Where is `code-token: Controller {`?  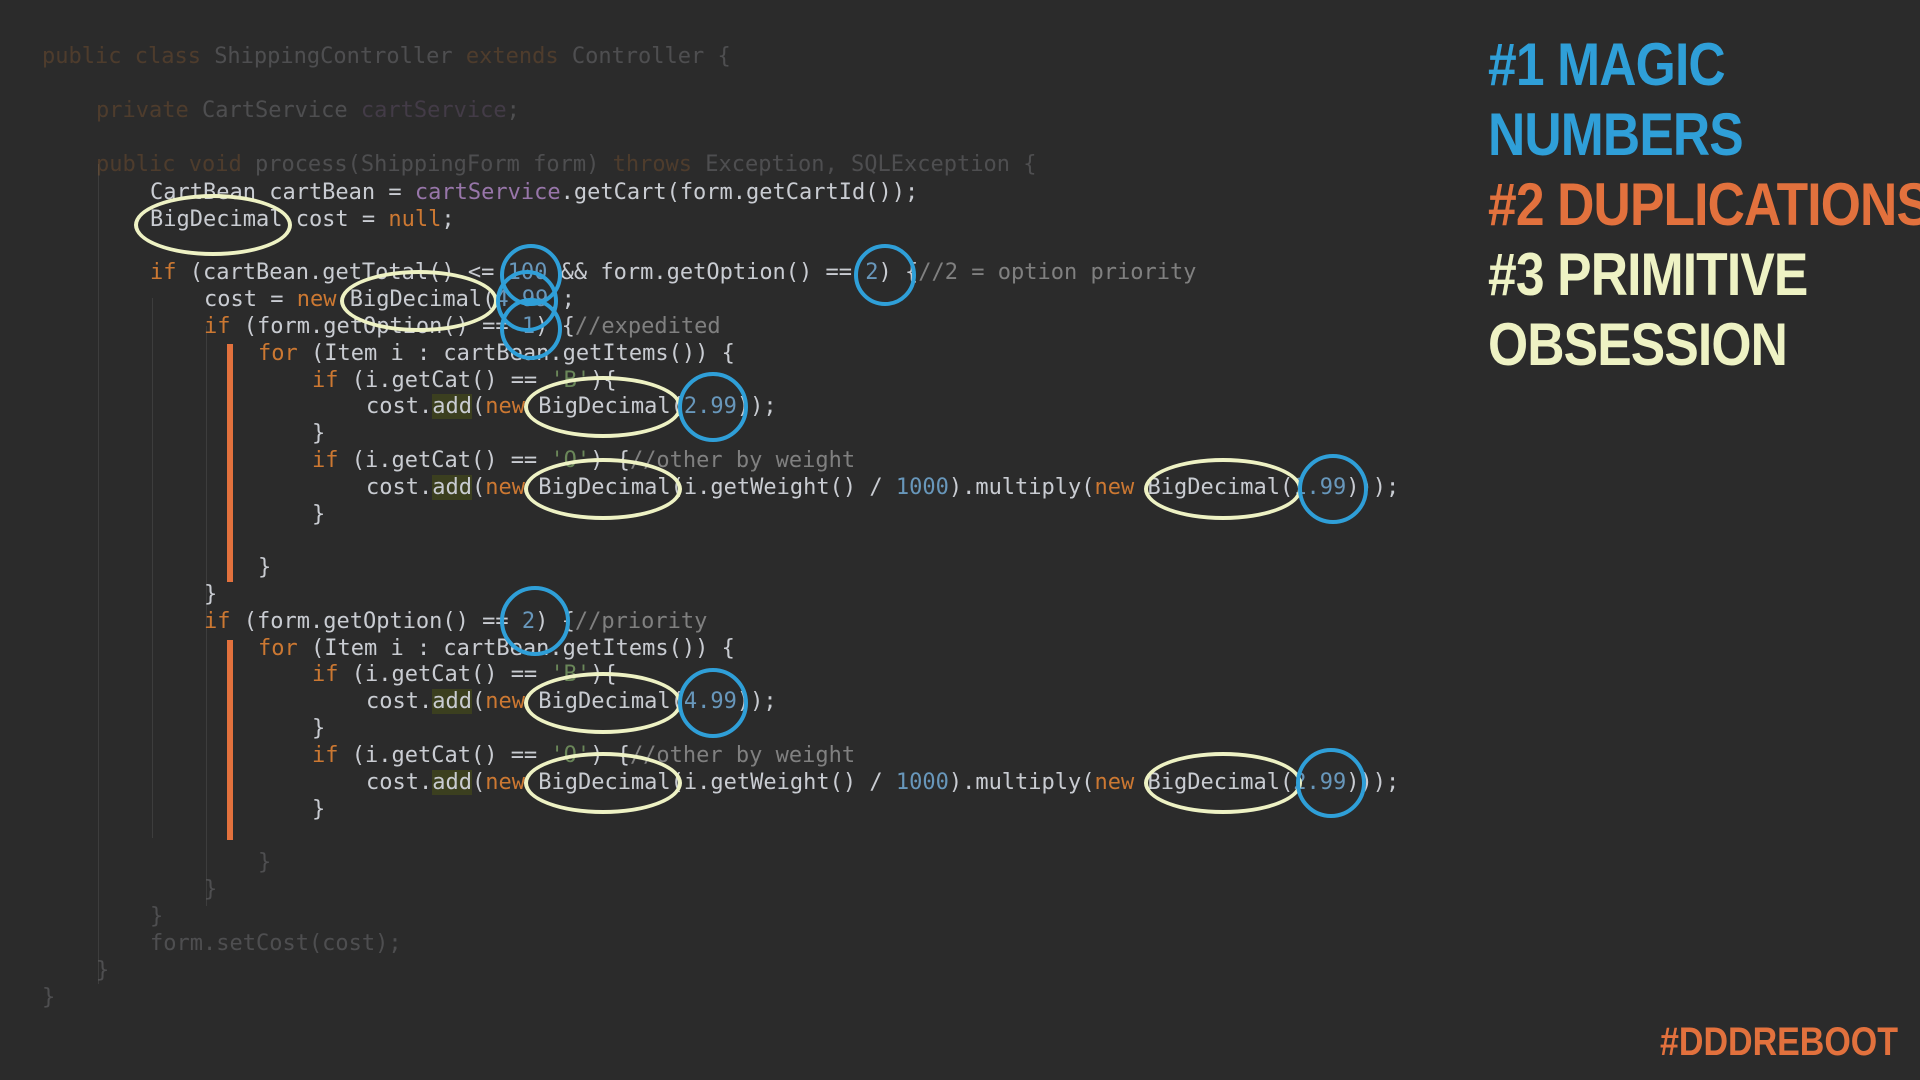
code-token: Controller { is located at coordinates (651, 56).